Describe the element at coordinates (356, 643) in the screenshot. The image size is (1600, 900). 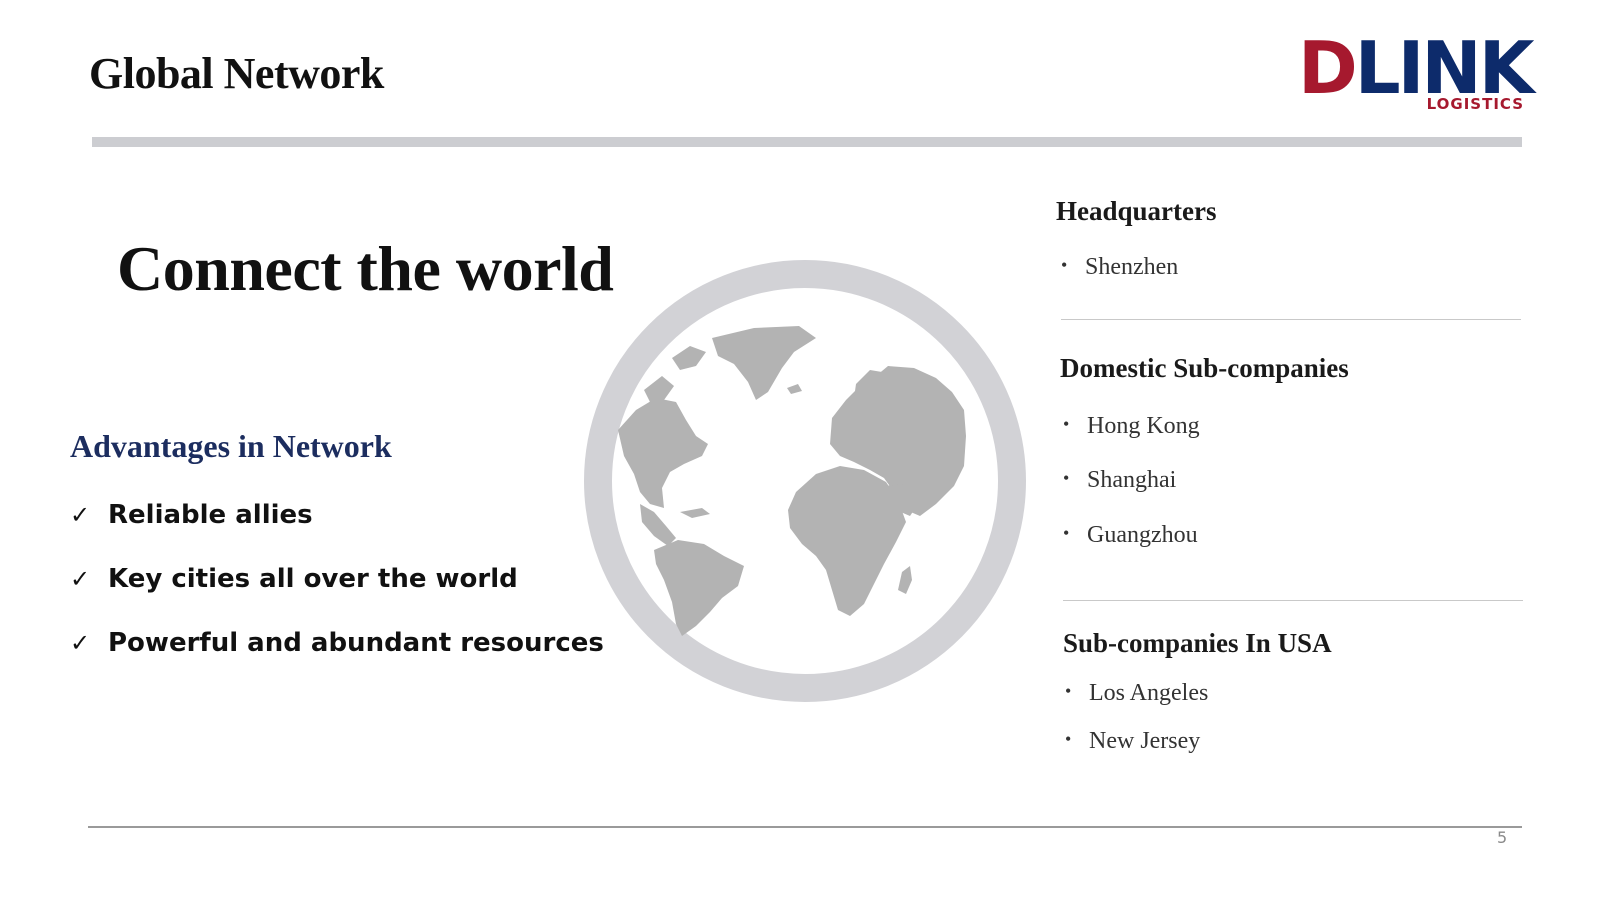
I see `advantage-label: Powerful and abundant resources` at that location.